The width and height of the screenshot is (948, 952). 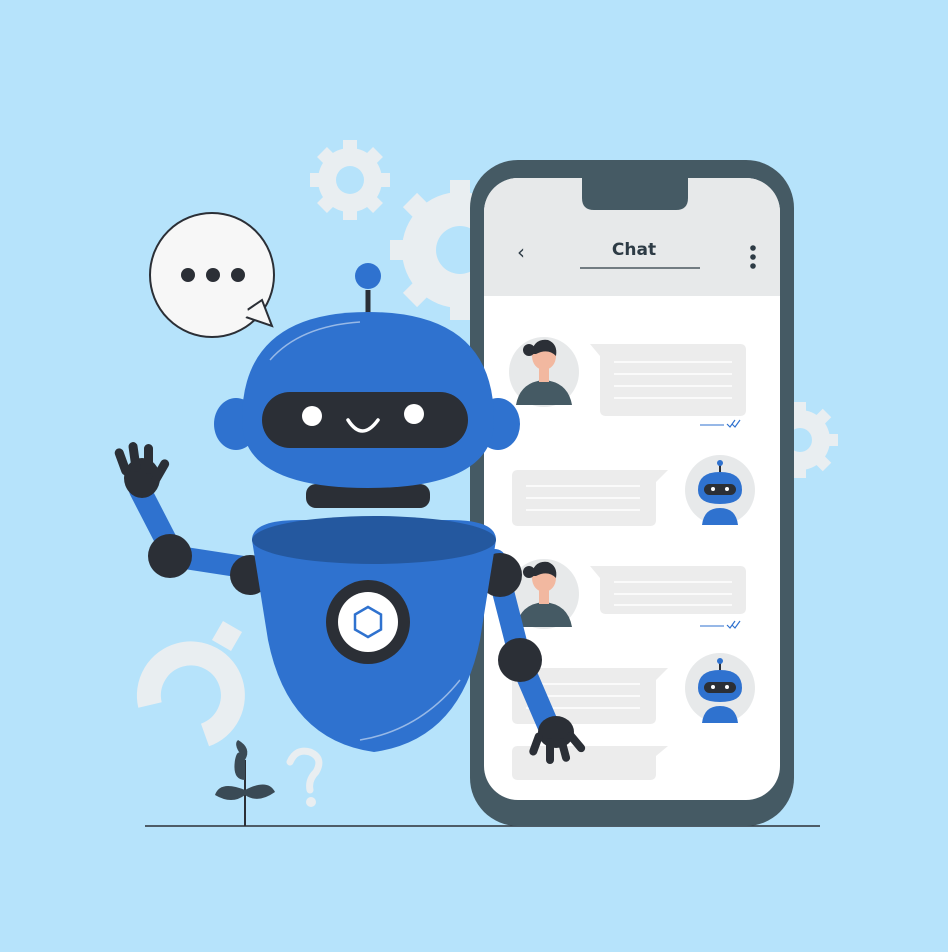 I want to click on gear-icon, so click(x=350, y=180).